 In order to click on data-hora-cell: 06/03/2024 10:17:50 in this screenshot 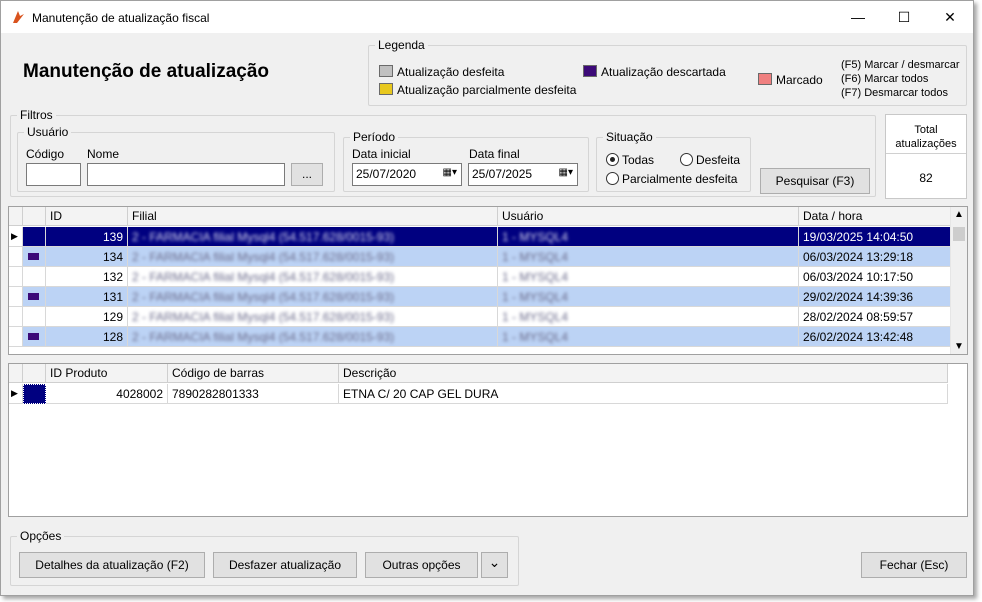, I will do `click(875, 277)`.